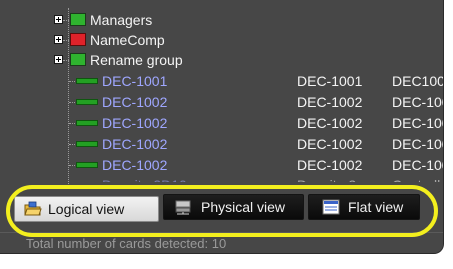  I want to click on tab-label: Logical view, so click(86, 209).